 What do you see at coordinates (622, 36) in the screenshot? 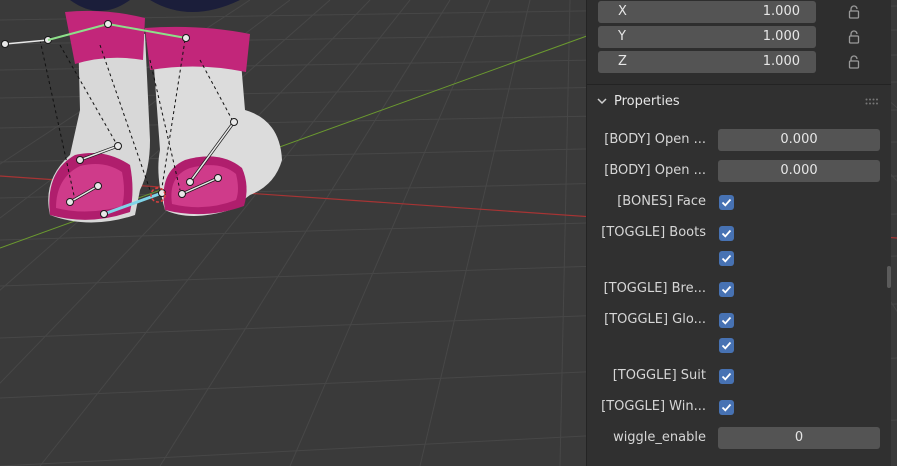
I see `axis-label: Y` at bounding box center [622, 36].